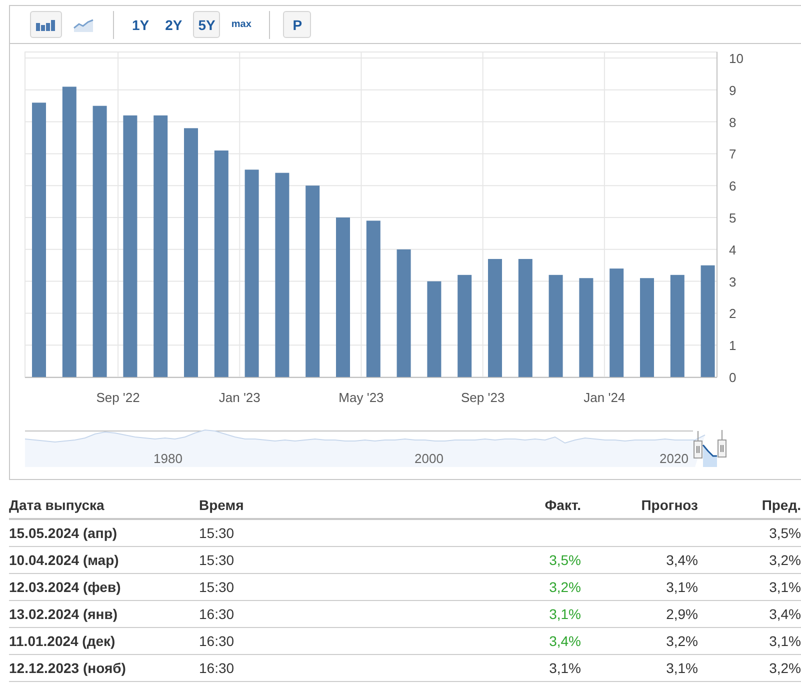  I want to click on axis-label: 7, so click(732, 154).